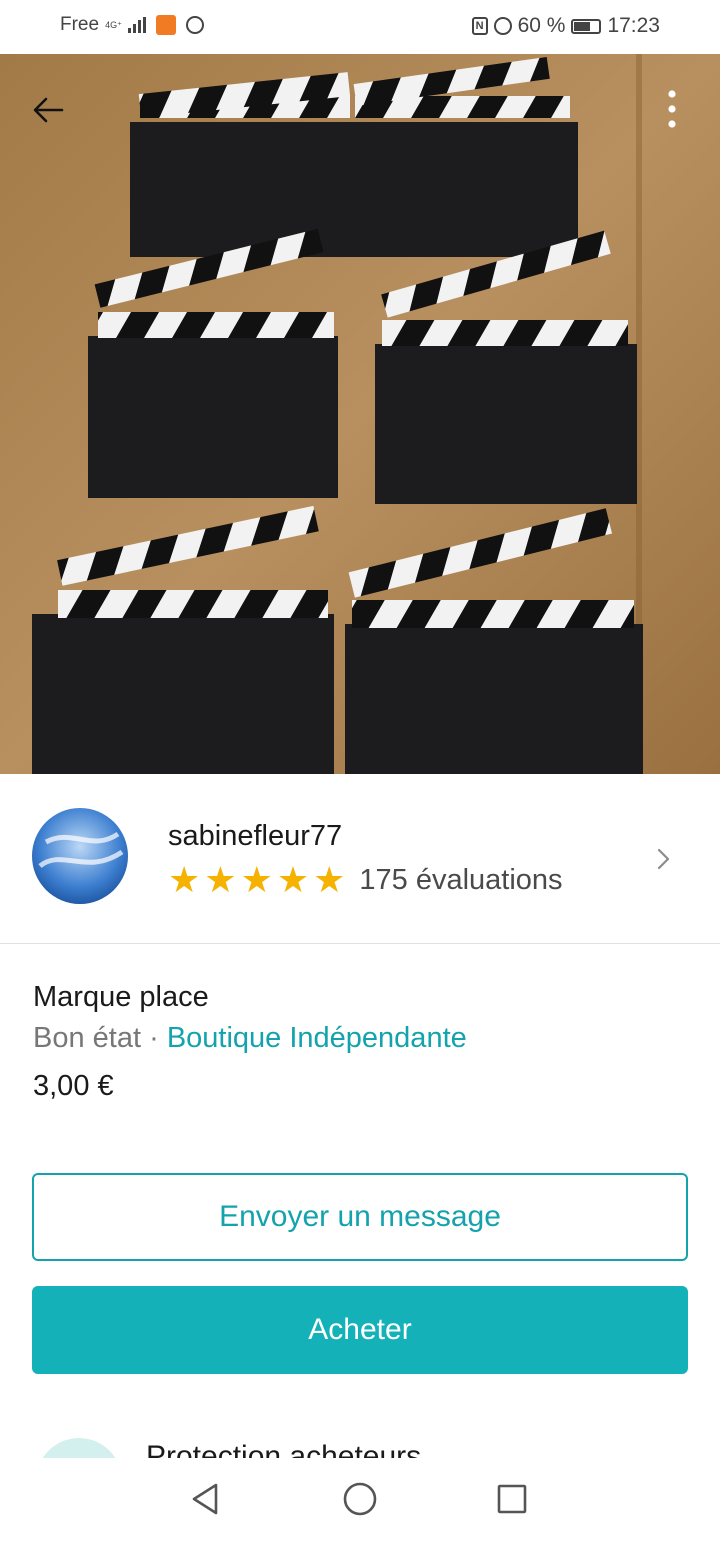  What do you see at coordinates (194, 25) in the screenshot?
I see `whatsapp-icon` at bounding box center [194, 25].